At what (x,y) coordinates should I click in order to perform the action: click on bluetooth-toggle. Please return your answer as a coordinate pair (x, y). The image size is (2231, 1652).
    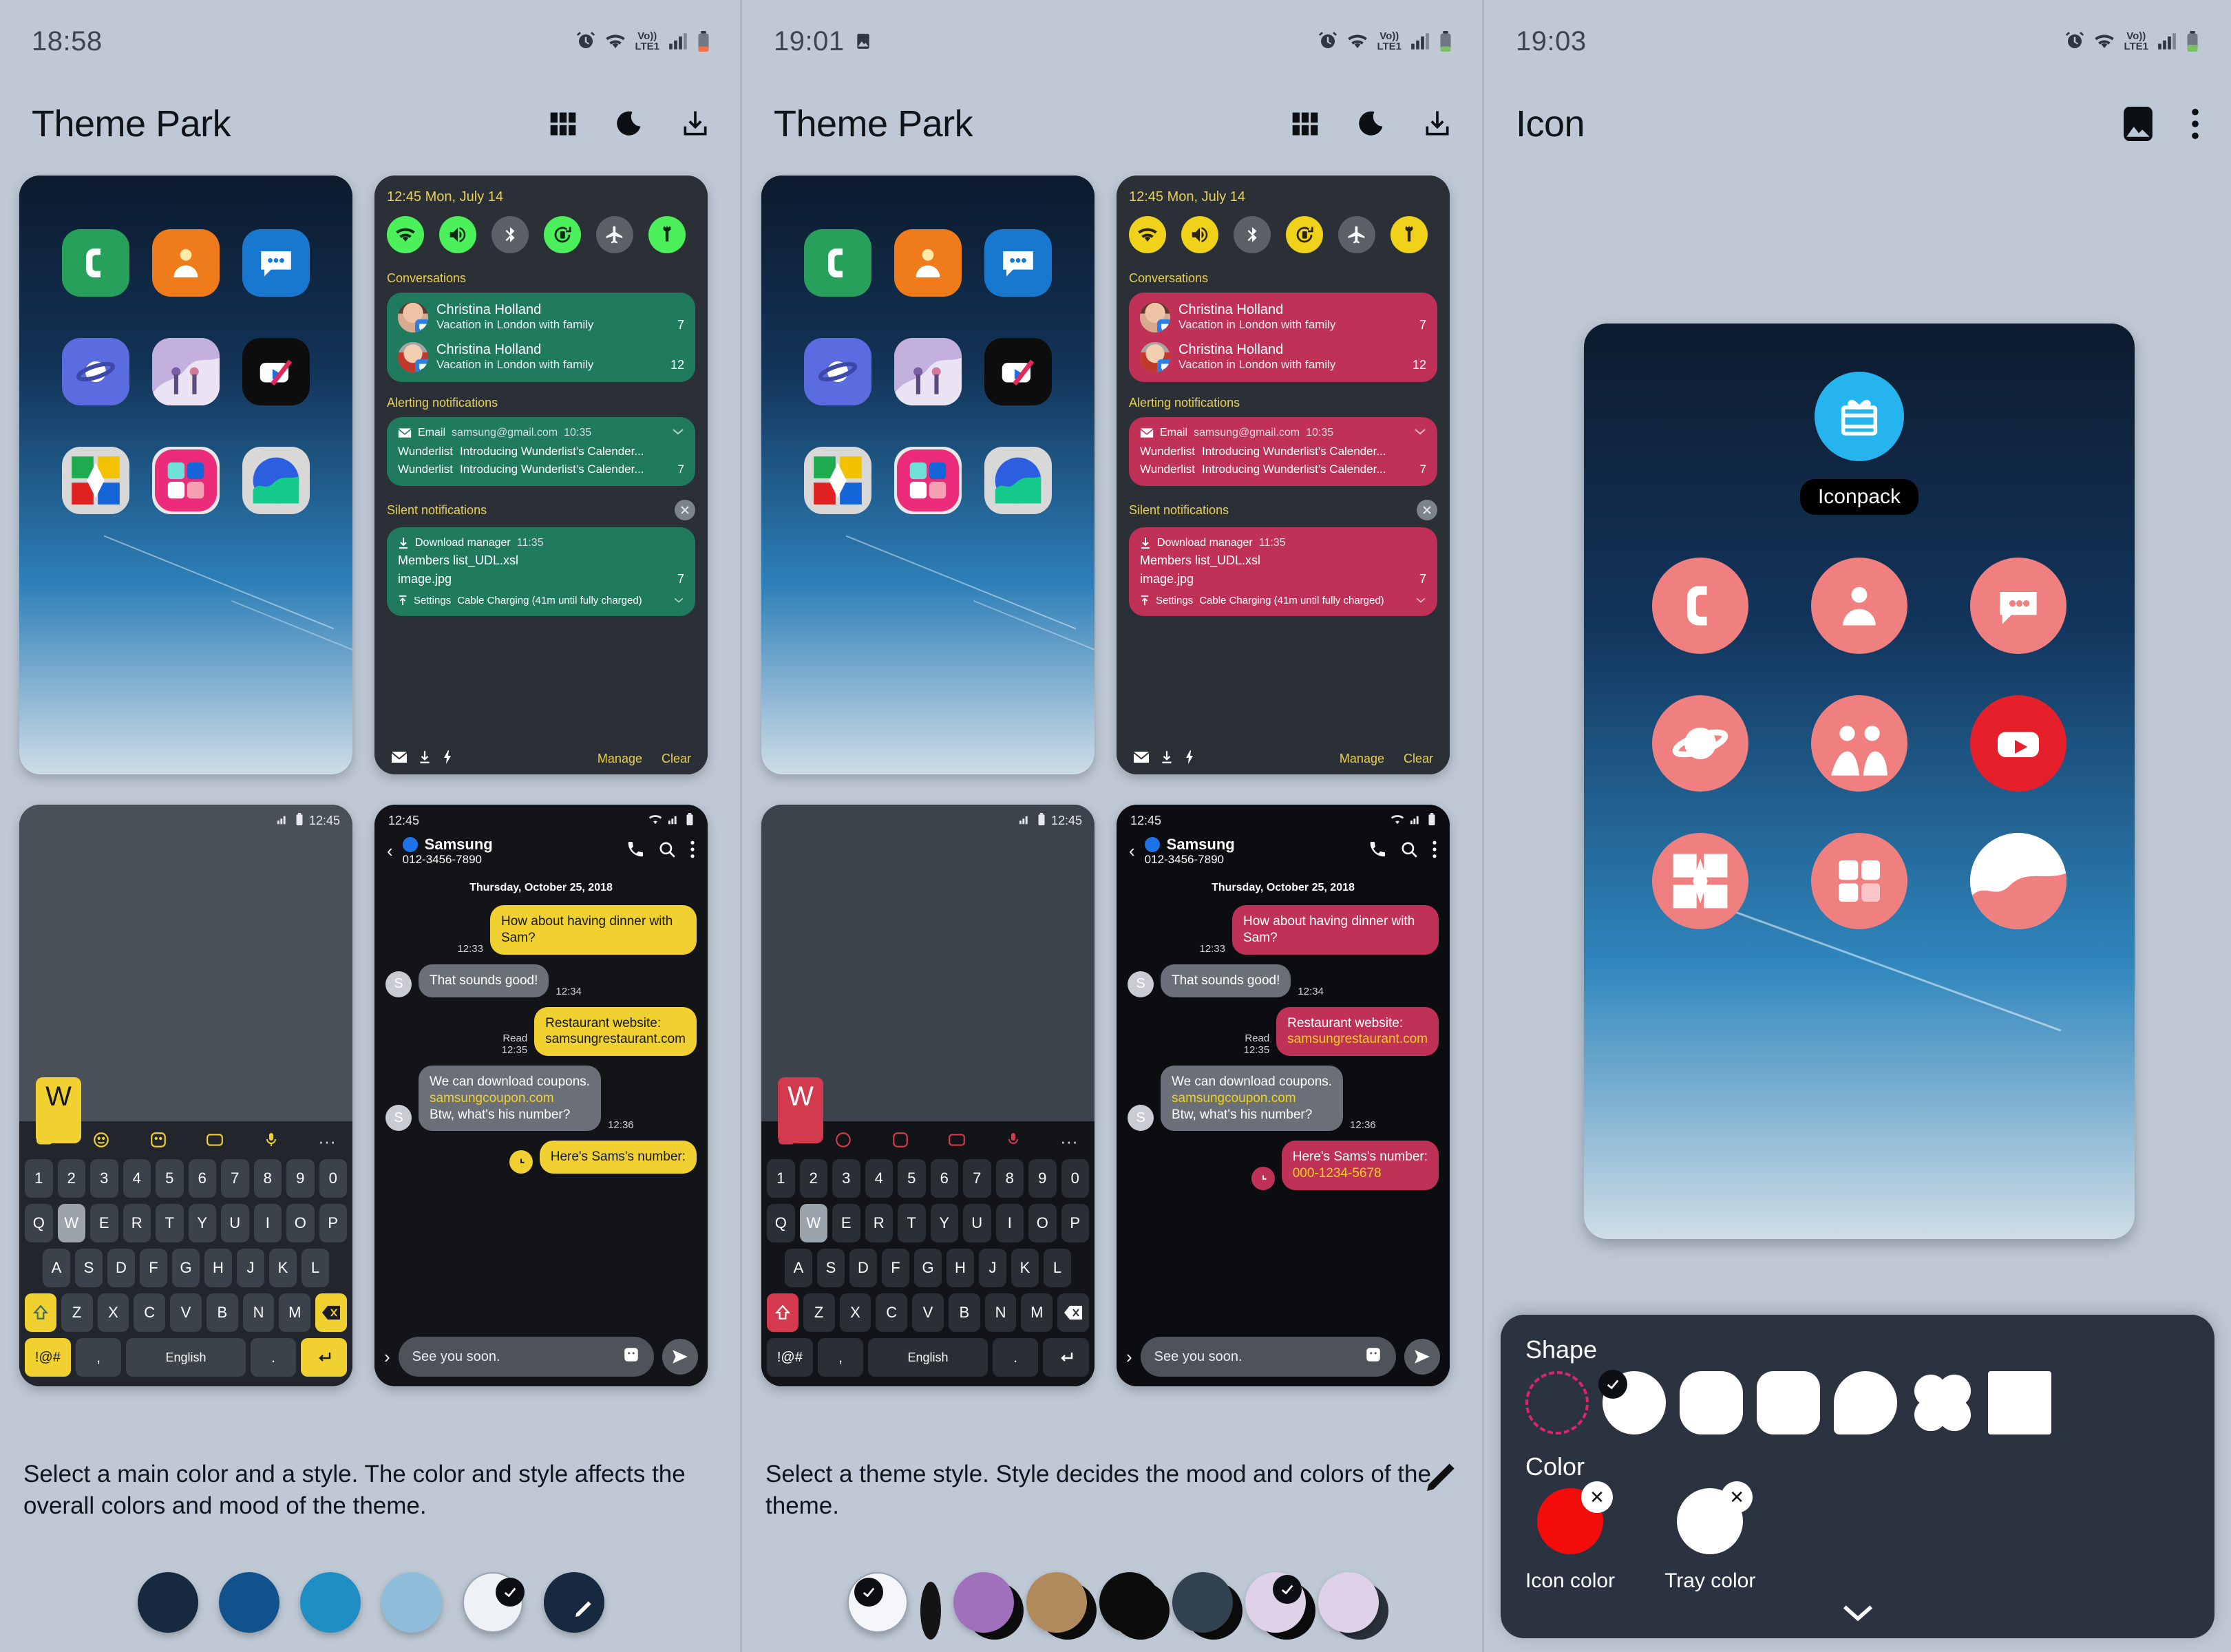
    Looking at the image, I should click on (510, 235).